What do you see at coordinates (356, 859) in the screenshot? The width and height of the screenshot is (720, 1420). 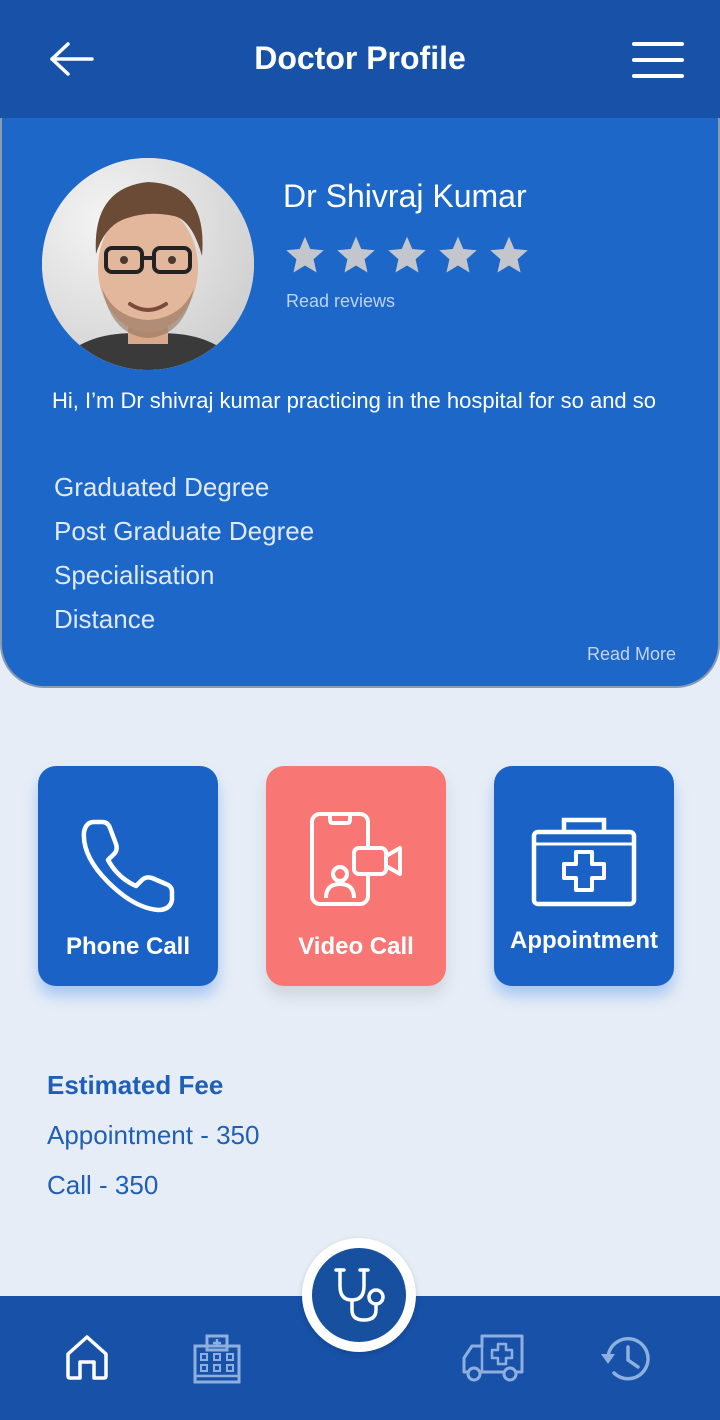 I see `video-call-icon` at bounding box center [356, 859].